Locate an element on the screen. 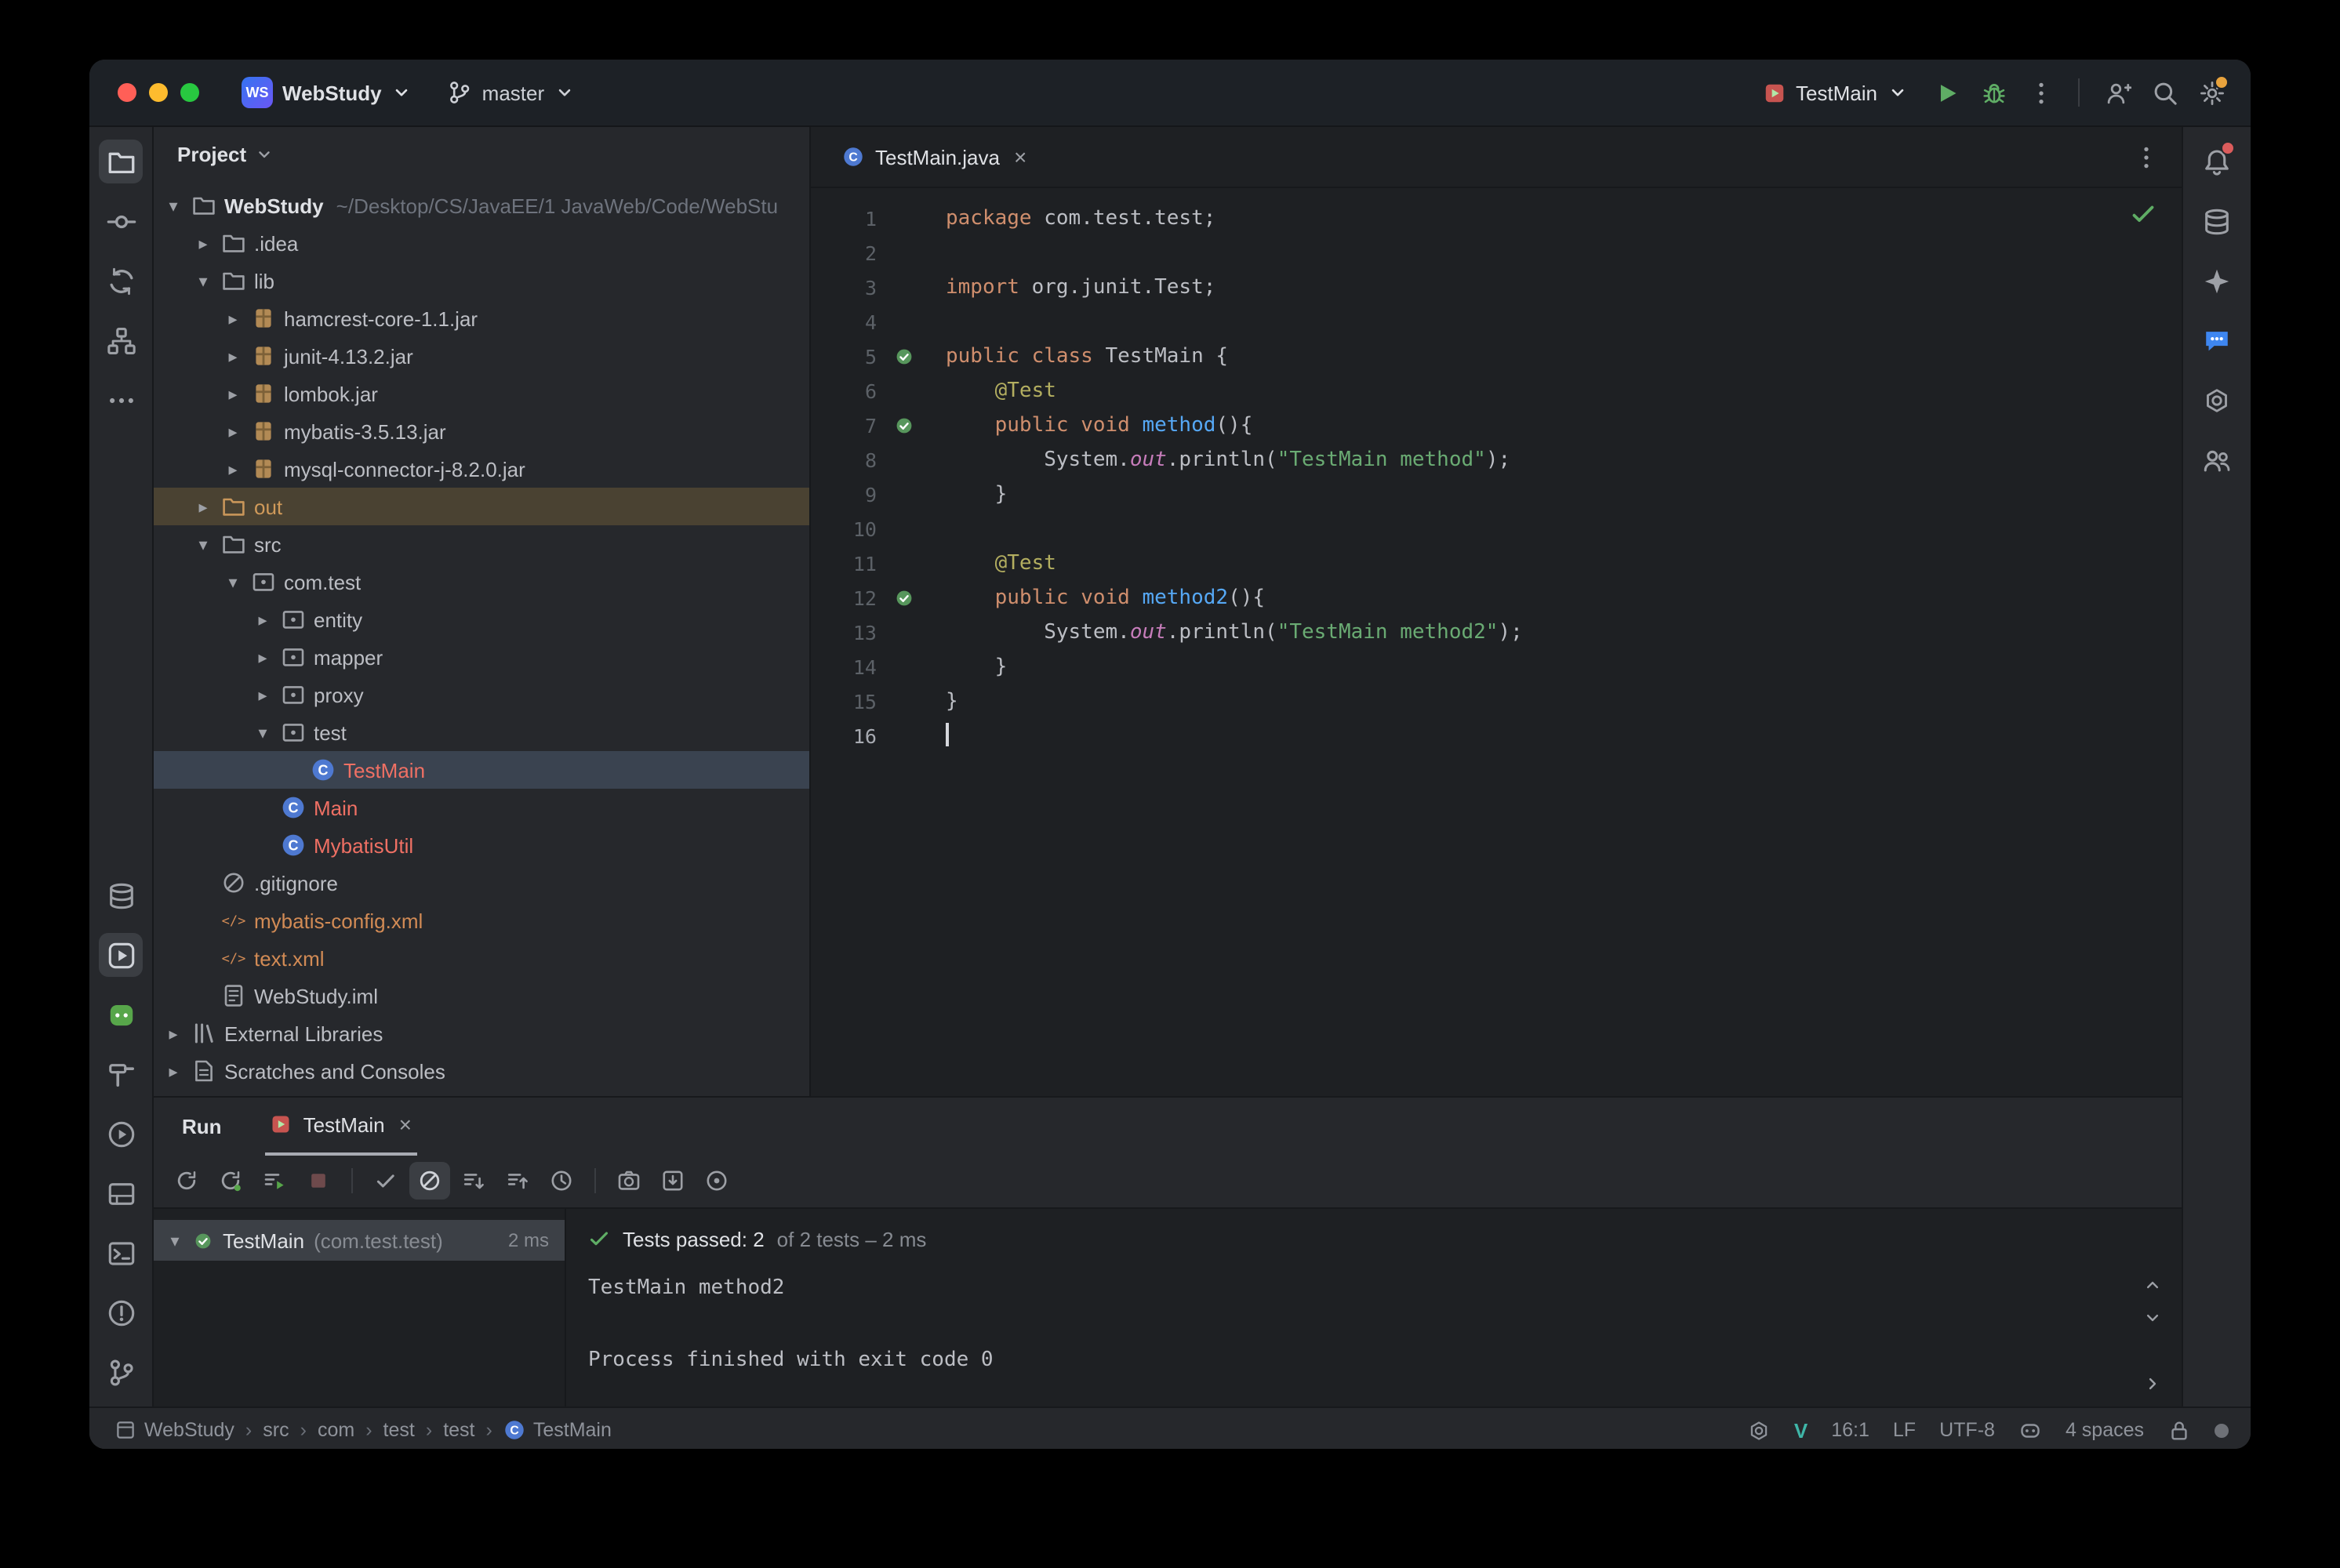 This screenshot has width=2340, height=1568. tree-item-mapper: ▸ mapper is located at coordinates (481, 657).